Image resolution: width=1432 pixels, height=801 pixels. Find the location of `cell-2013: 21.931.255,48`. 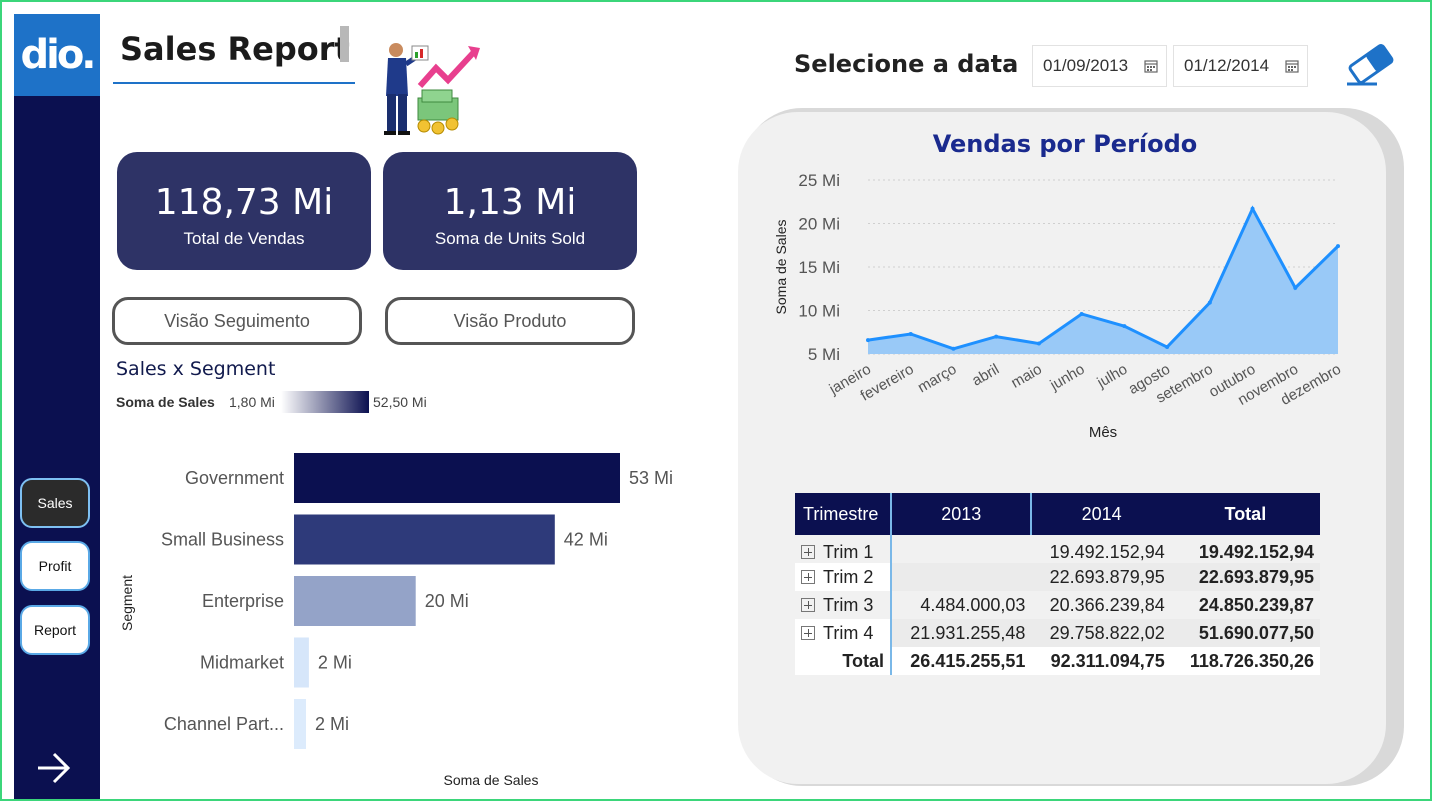

cell-2013: 21.931.255,48 is located at coordinates (961, 633).